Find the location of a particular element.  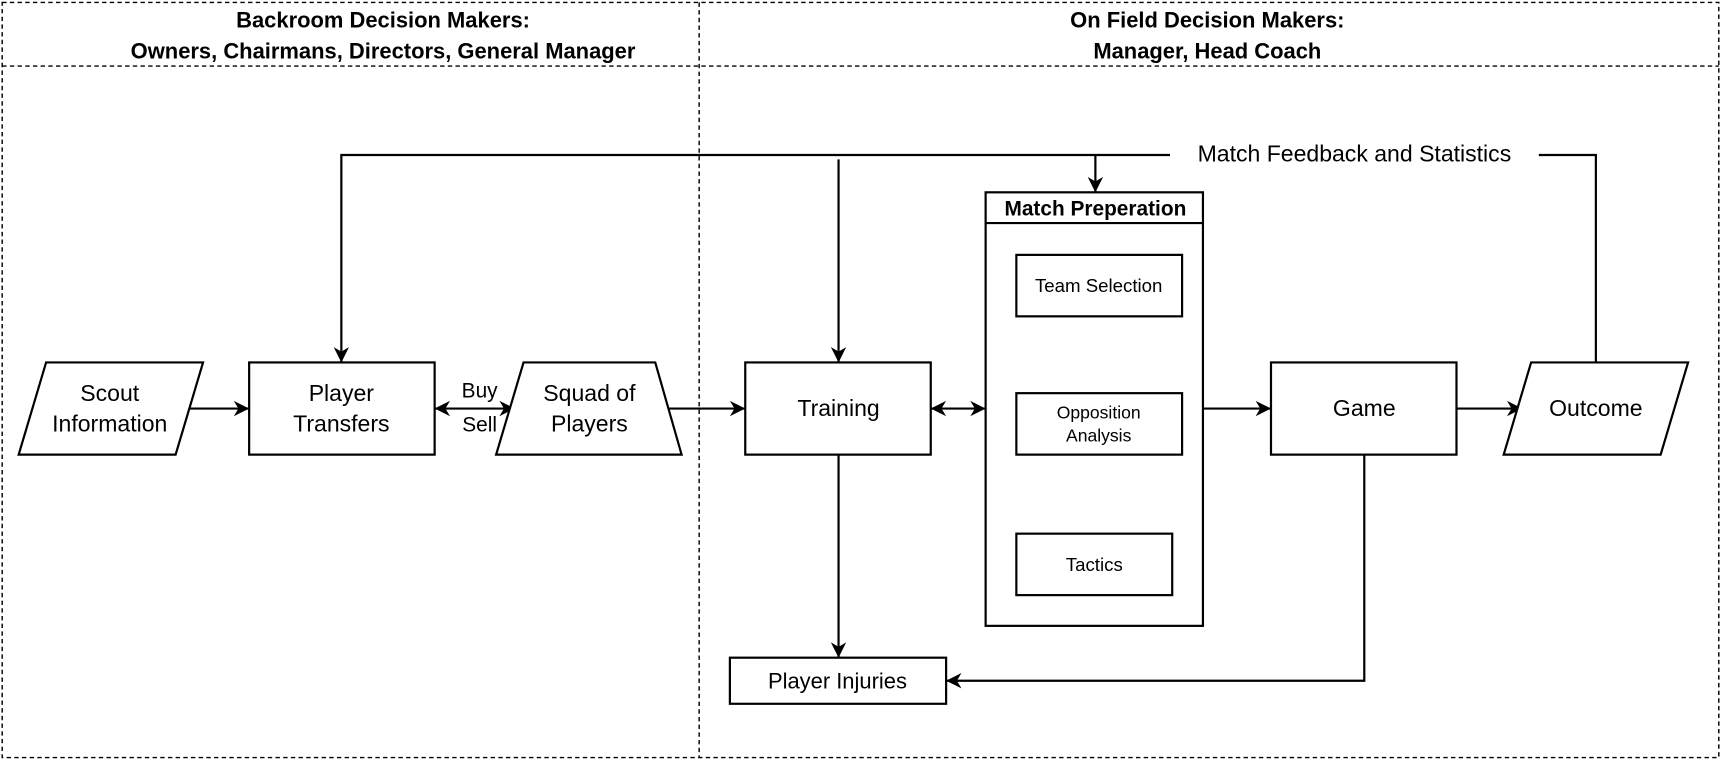

svg-text: Training is located at coordinates (838, 408).